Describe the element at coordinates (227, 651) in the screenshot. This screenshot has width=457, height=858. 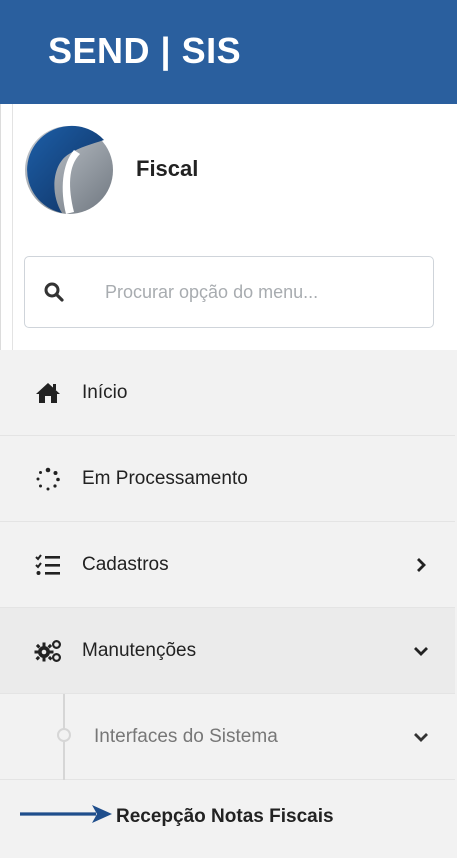
I see `sidebar-item-manutencoes: Manutenções` at that location.